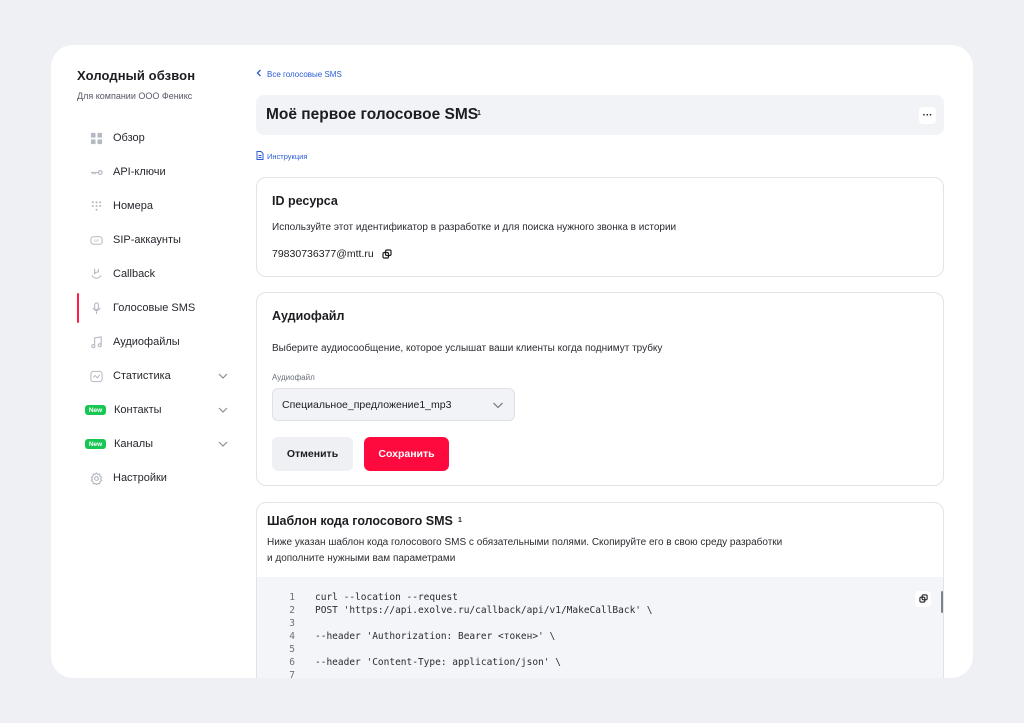  Describe the element at coordinates (96, 138) in the screenshot. I see `grid-icon` at that location.